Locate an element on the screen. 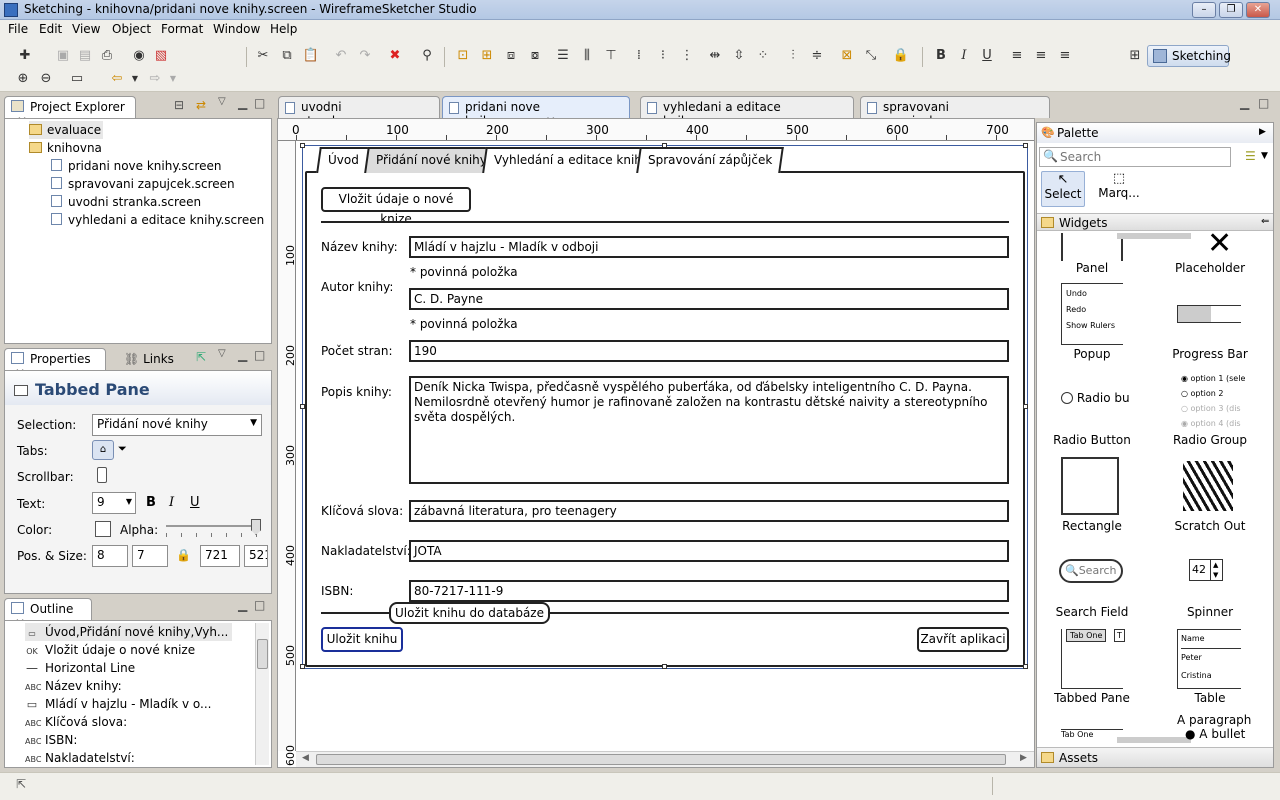 This screenshot has width=1280, height=800. space-icon: ⁘ is located at coordinates (763, 56).